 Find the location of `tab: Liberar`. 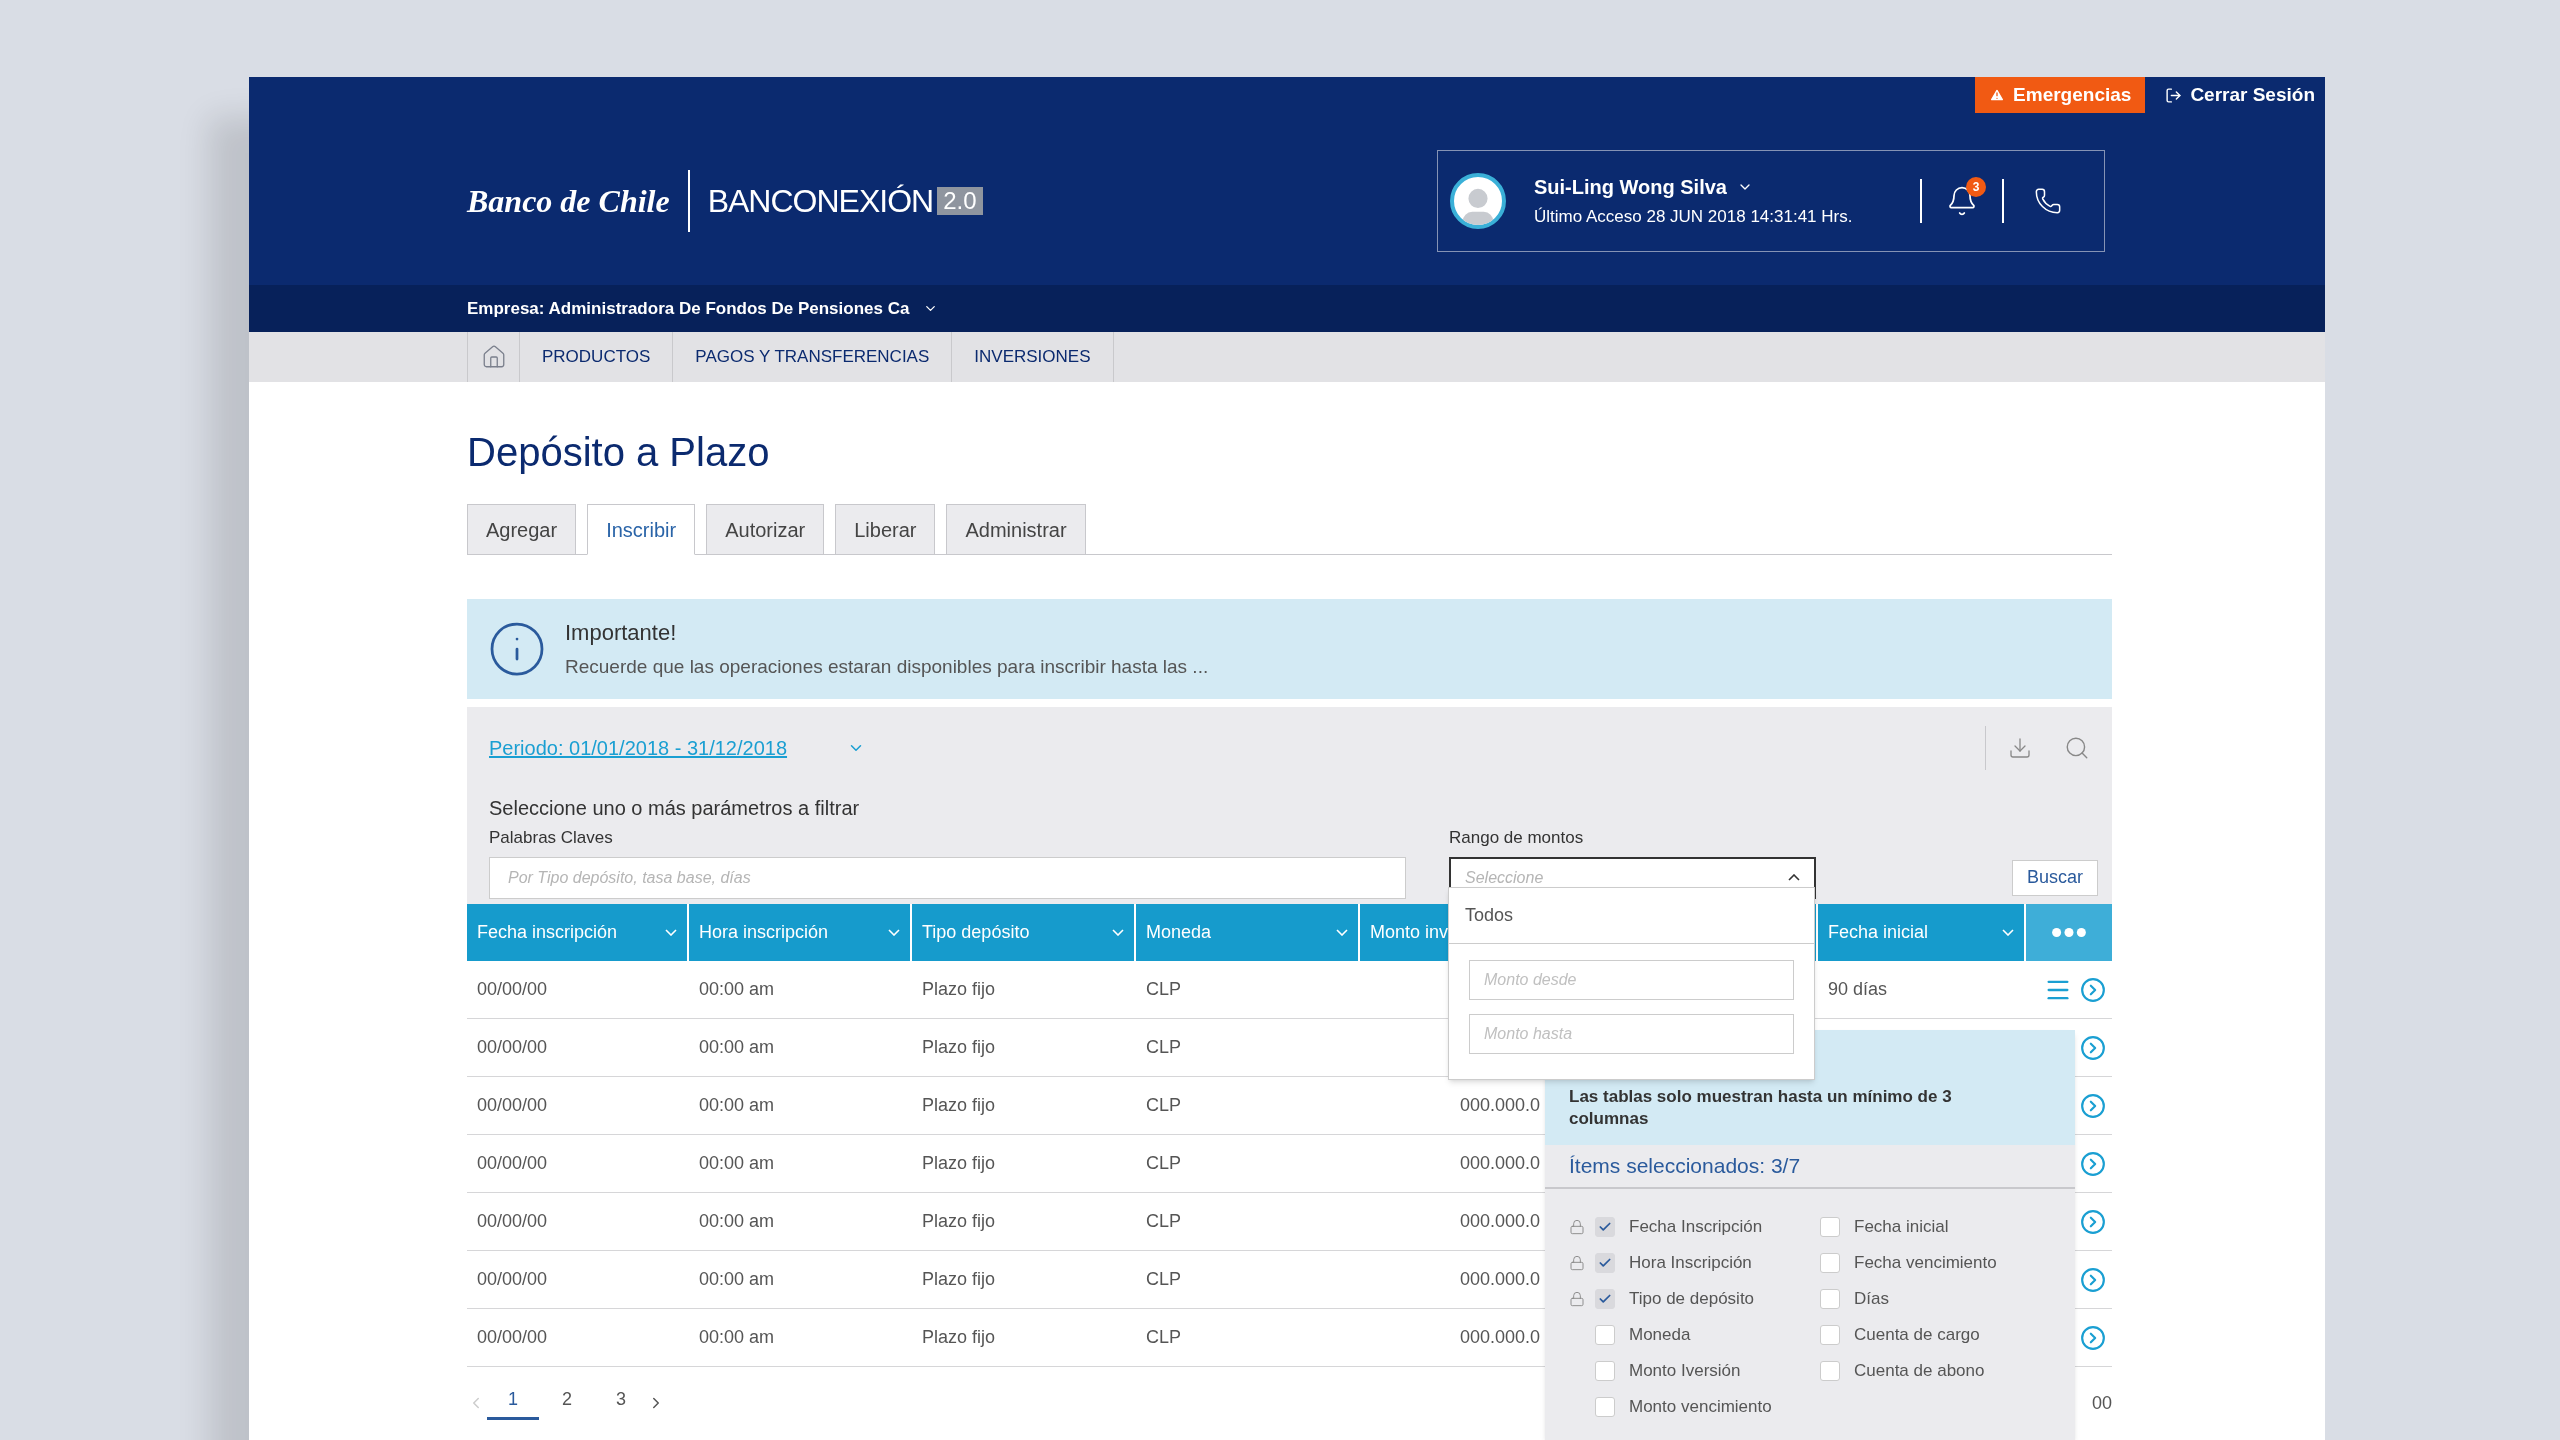

tab: Liberar is located at coordinates (885, 529).